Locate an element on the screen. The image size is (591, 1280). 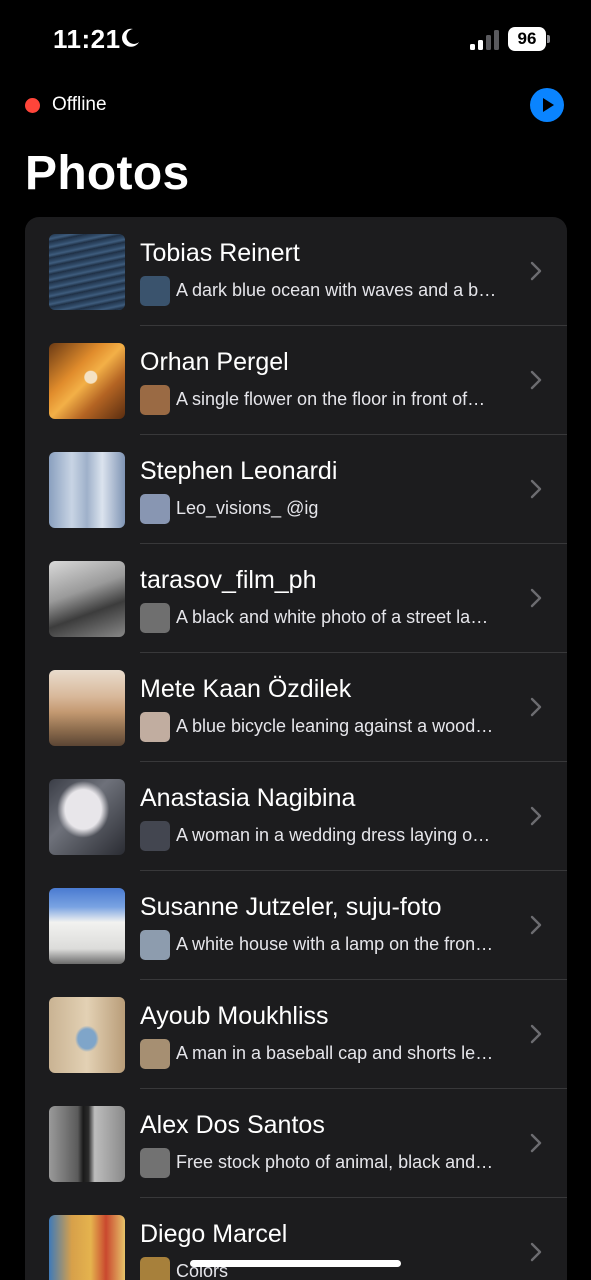
row-subtitle: Leo_visions_ @ig is located at coordinates (247, 508).